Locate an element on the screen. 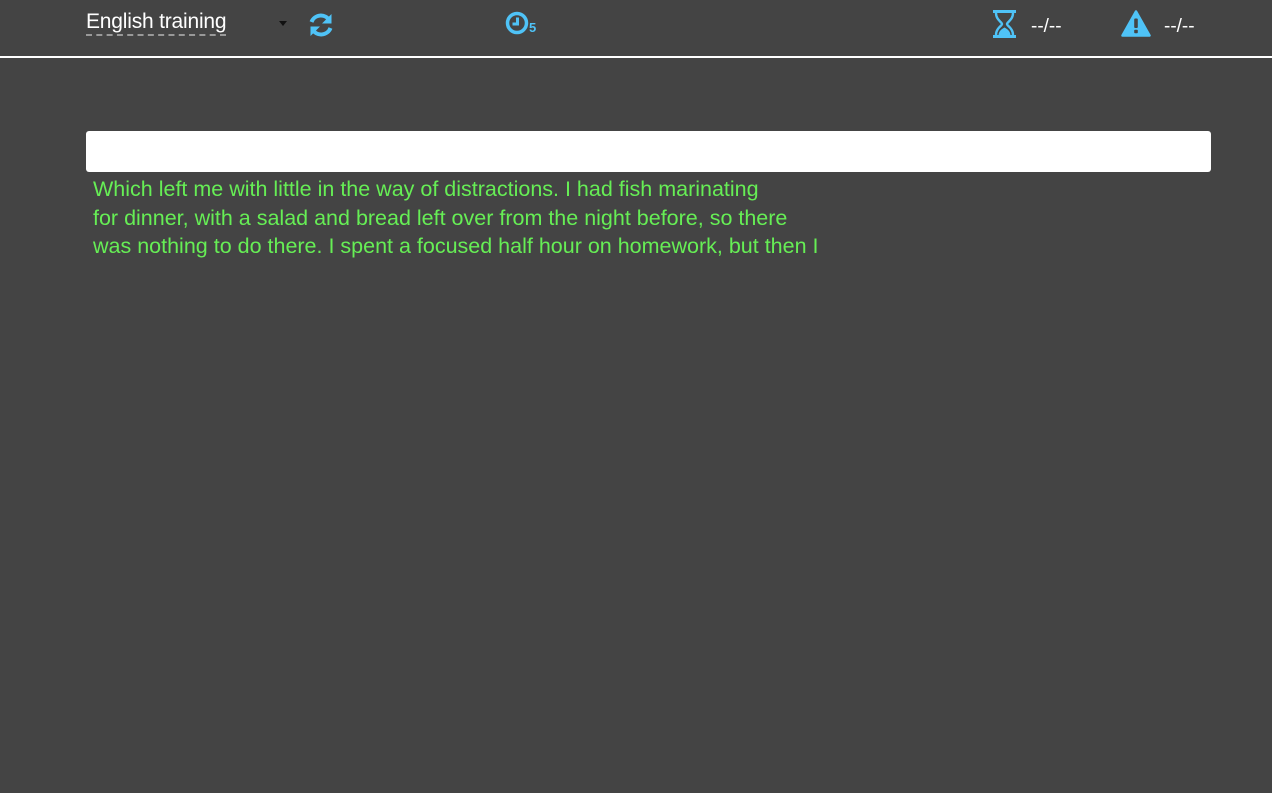  mode-select: English training is located at coordinates (189, 23).